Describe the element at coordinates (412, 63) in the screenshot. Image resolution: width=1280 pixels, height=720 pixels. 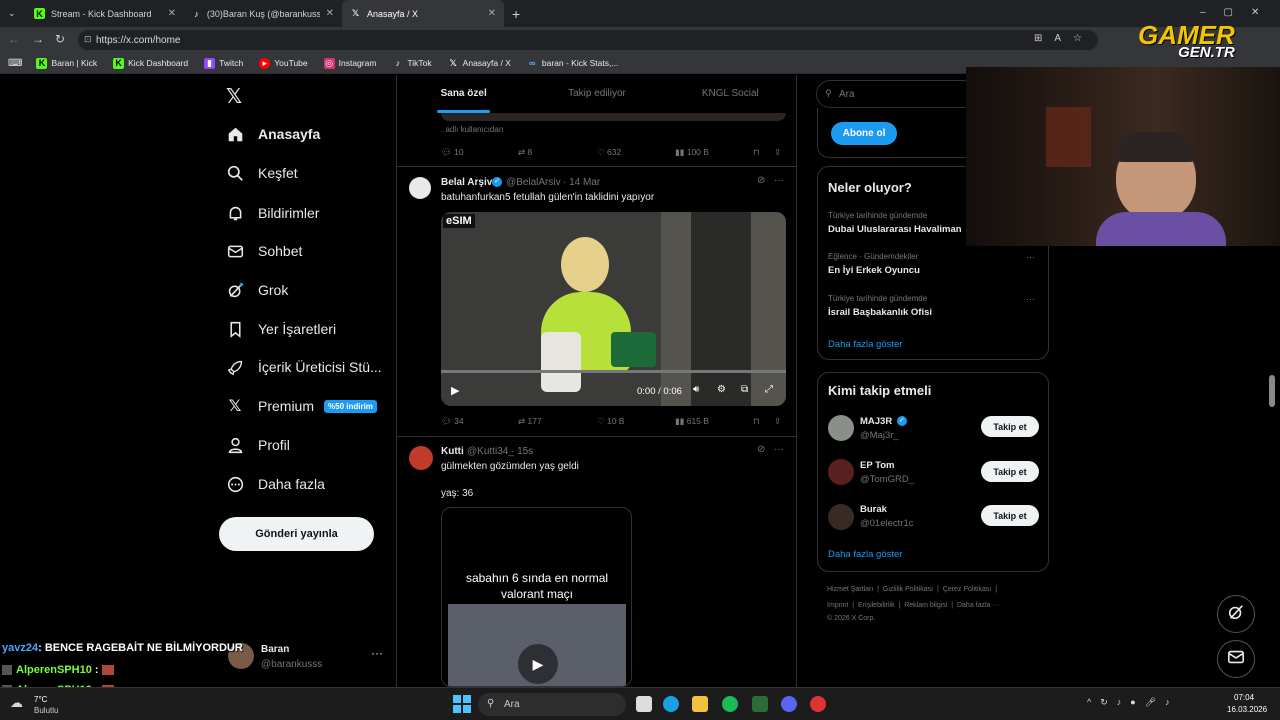
I see `bookmark-tiktok: ♪ TikTok` at that location.